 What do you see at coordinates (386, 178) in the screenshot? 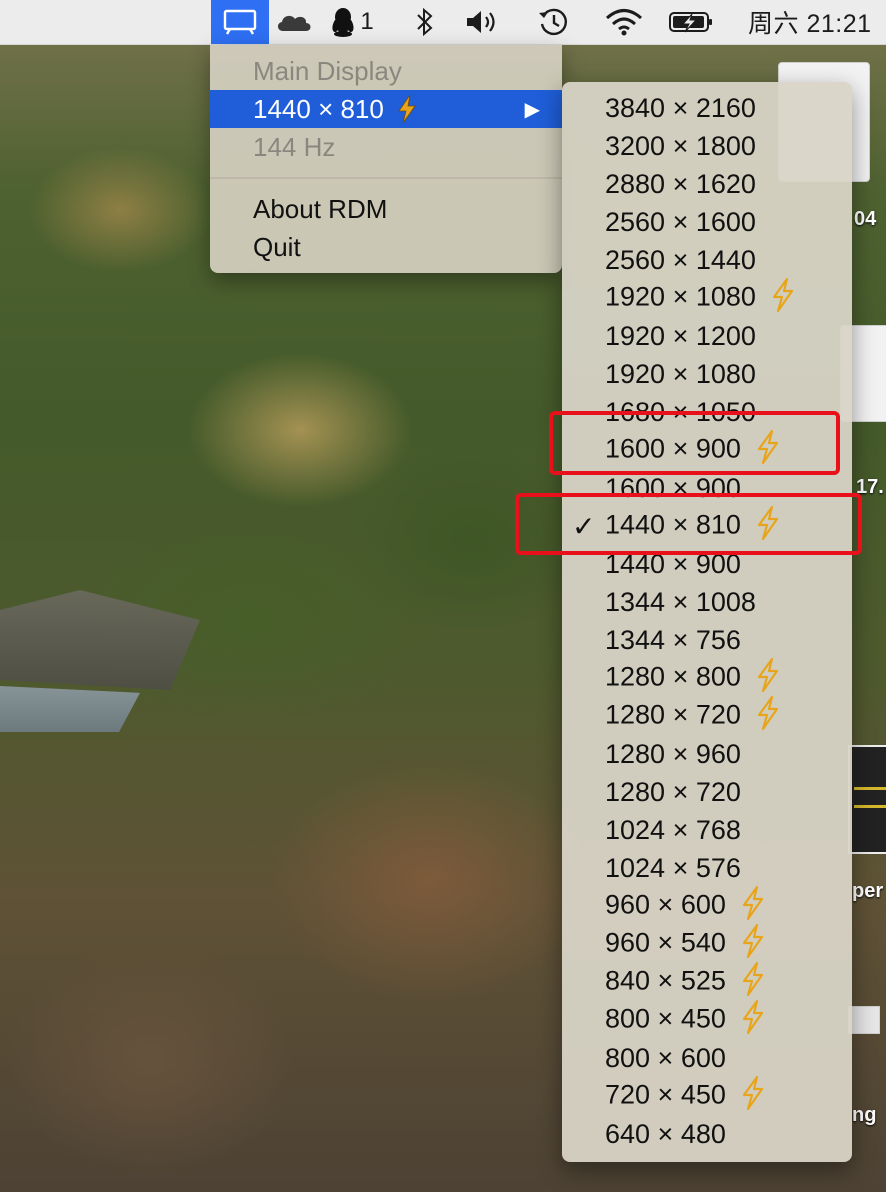
I see `menu-divider` at bounding box center [386, 178].